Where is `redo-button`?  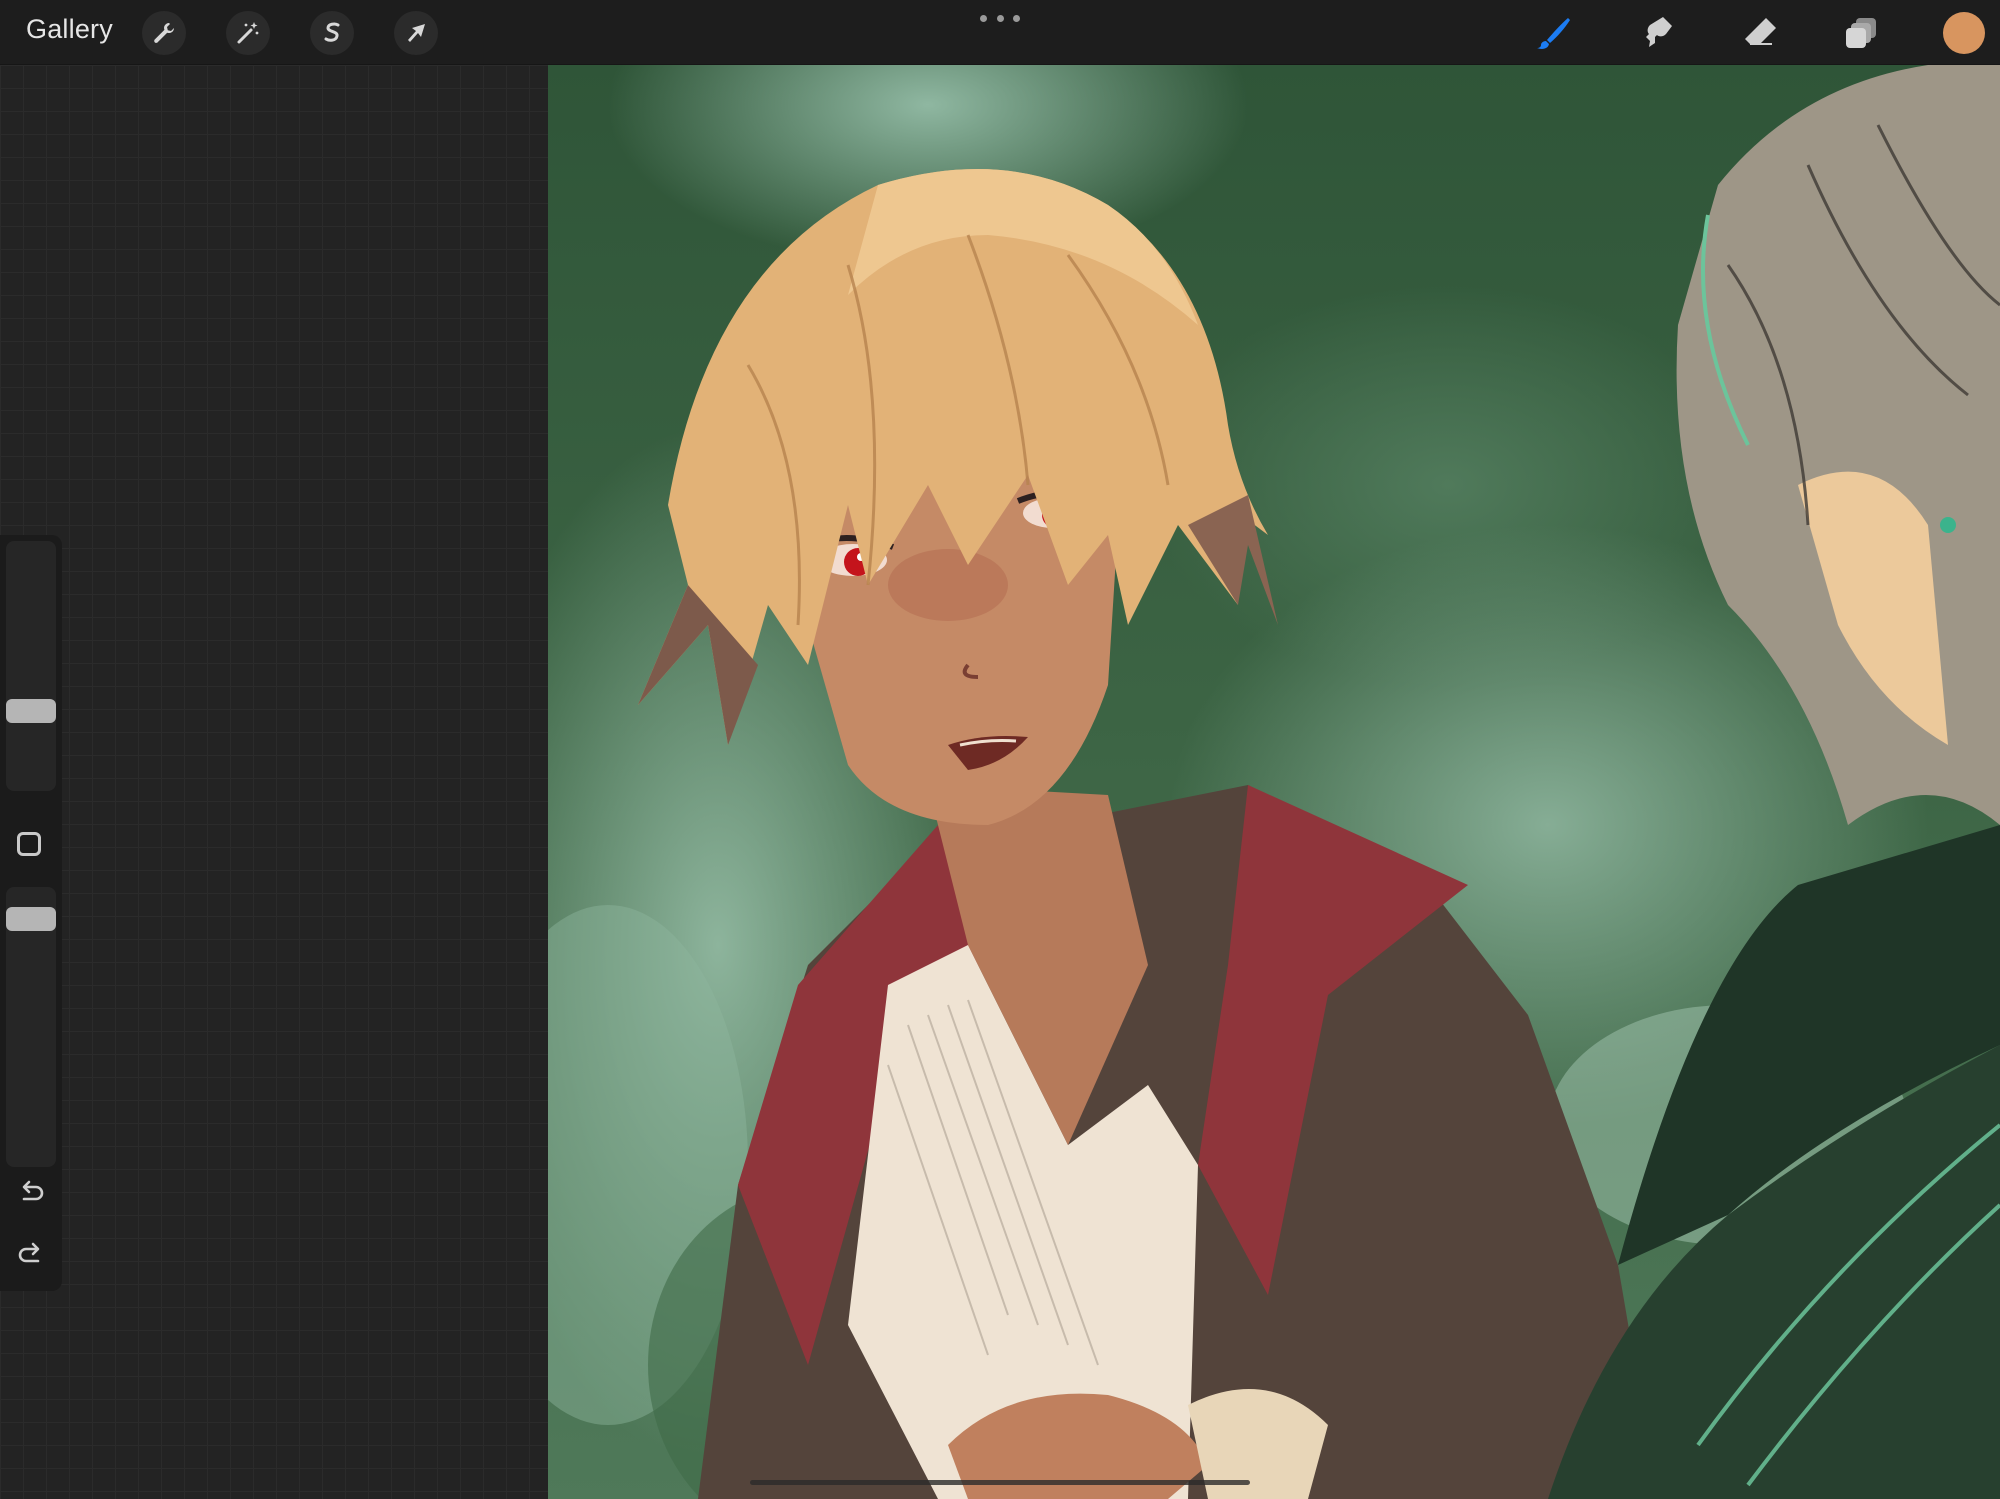 redo-button is located at coordinates (31, 1253).